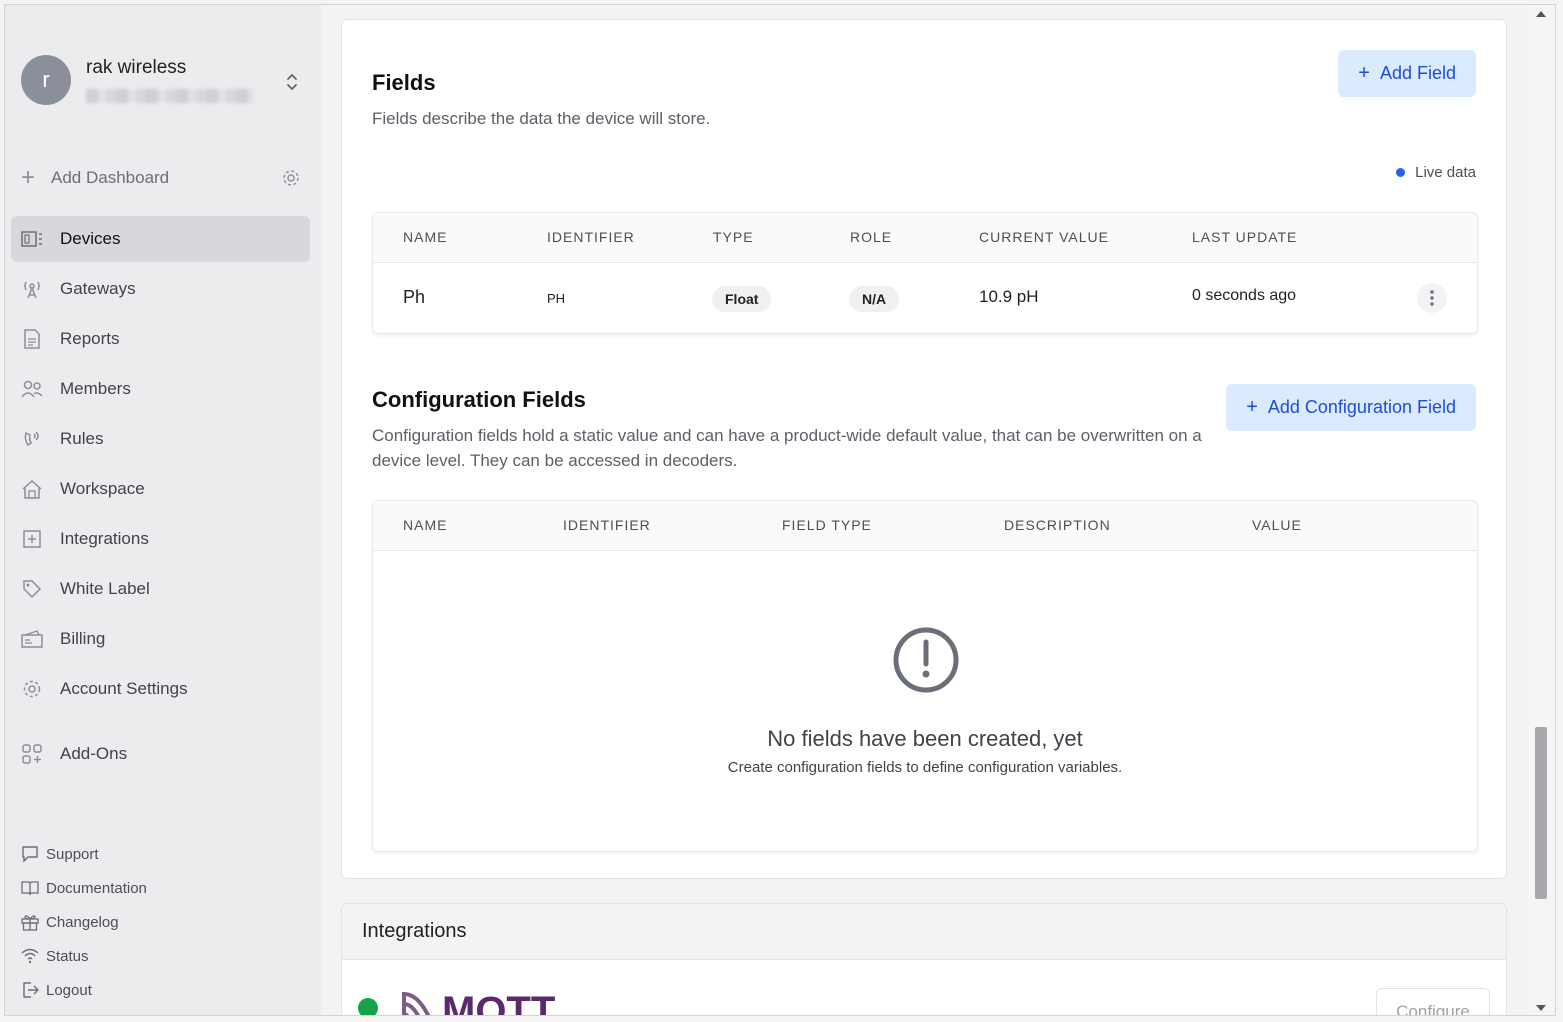 The height and width of the screenshot is (1022, 1563). I want to click on book-icon, so click(31, 888).